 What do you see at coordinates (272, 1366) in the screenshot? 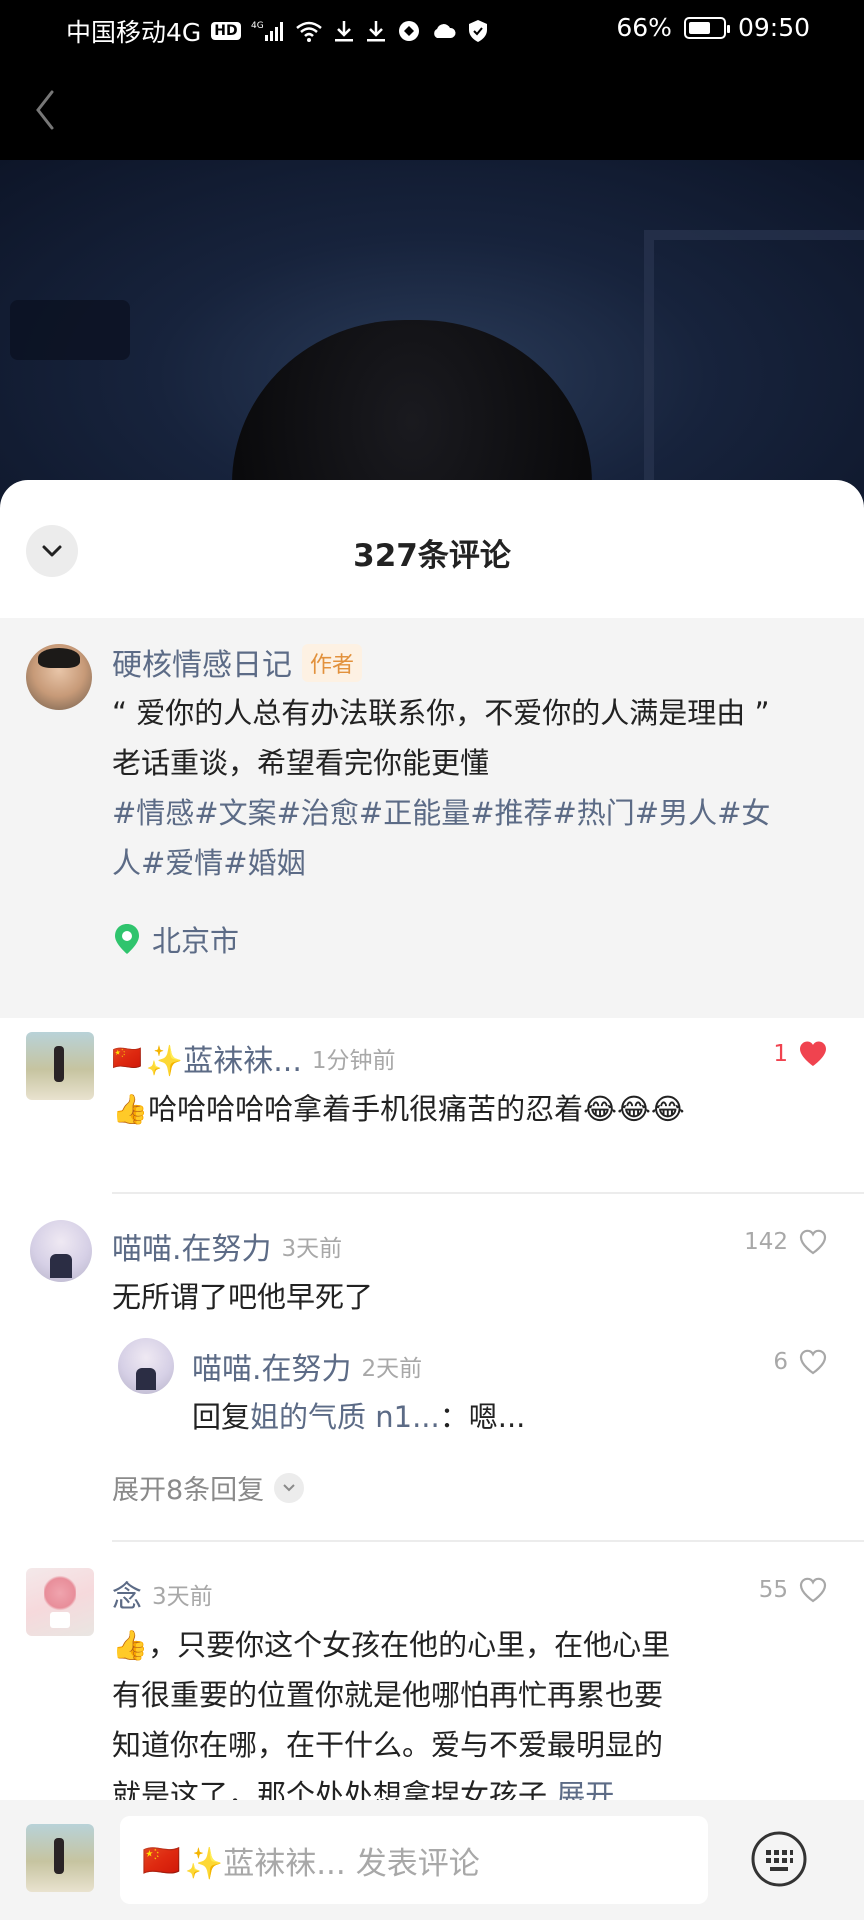
I see `reply-commenter-name: 喵喵.在努力` at bounding box center [272, 1366].